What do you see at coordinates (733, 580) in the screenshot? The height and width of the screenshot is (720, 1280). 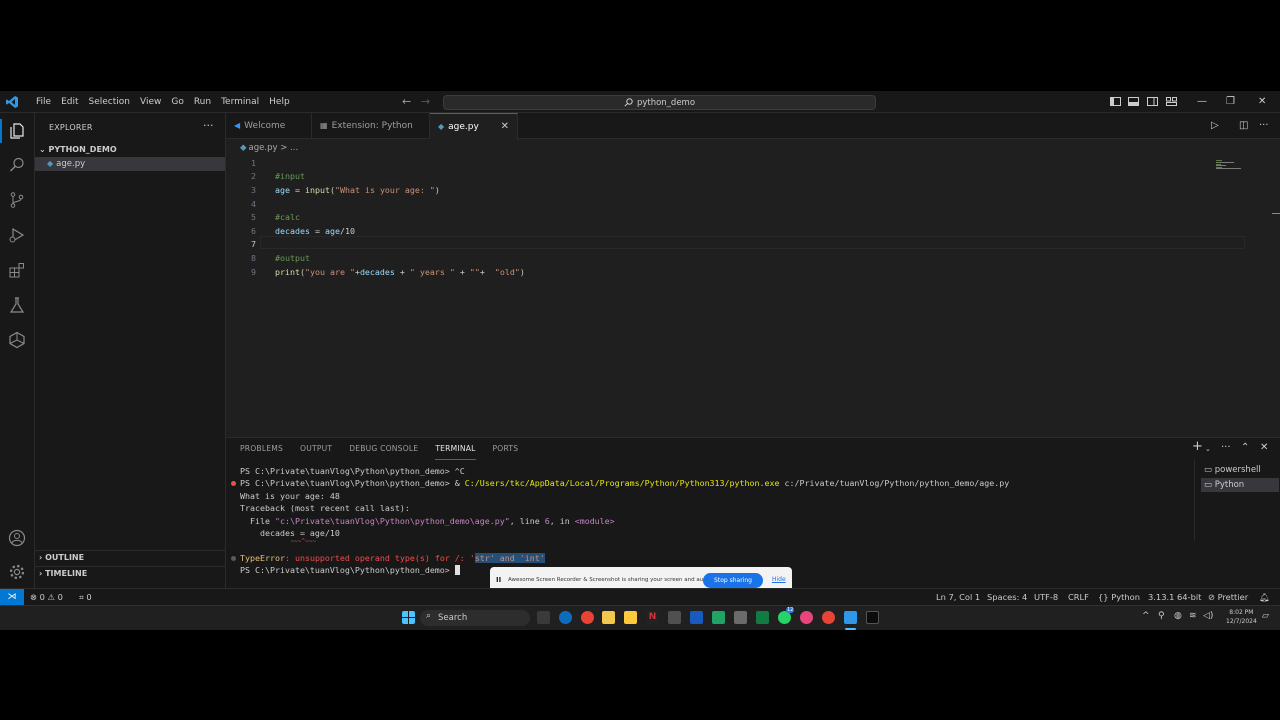 I see `stop-sharing-button: Stop sharing` at bounding box center [733, 580].